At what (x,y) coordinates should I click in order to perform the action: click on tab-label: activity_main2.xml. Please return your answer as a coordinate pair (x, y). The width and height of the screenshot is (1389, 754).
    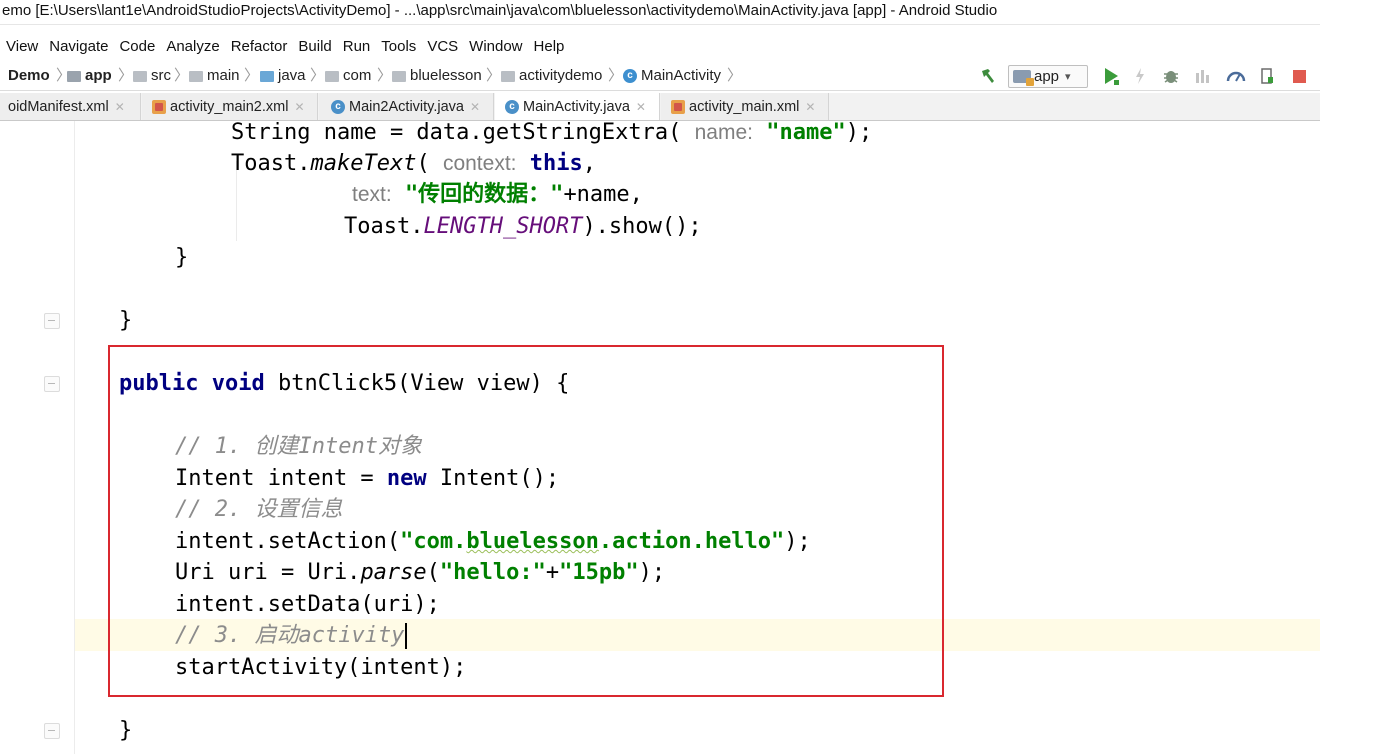
    Looking at the image, I should click on (229, 106).